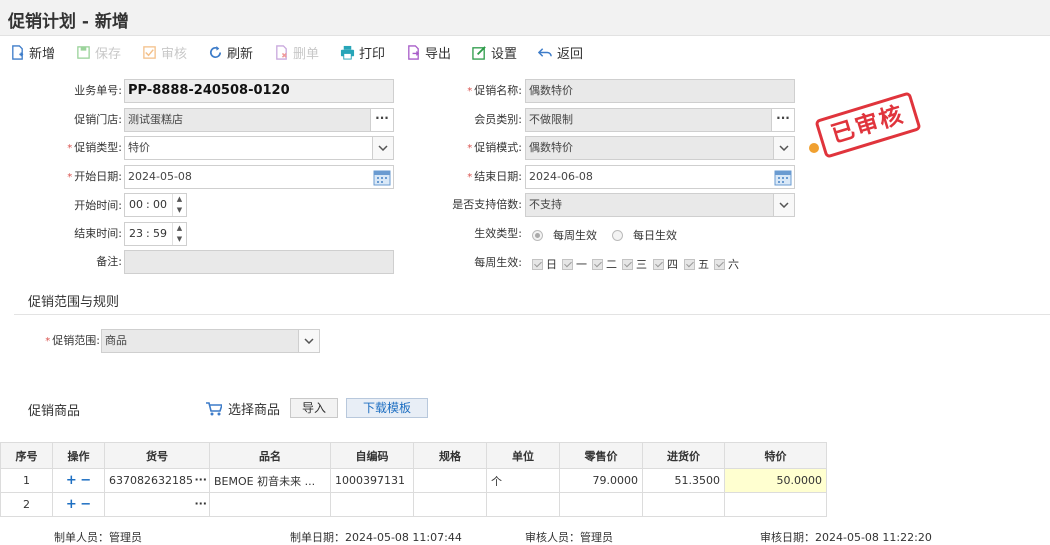 This screenshot has height=545, width=1050. What do you see at coordinates (98, 52) in the screenshot?
I see `save-button: 保存` at bounding box center [98, 52].